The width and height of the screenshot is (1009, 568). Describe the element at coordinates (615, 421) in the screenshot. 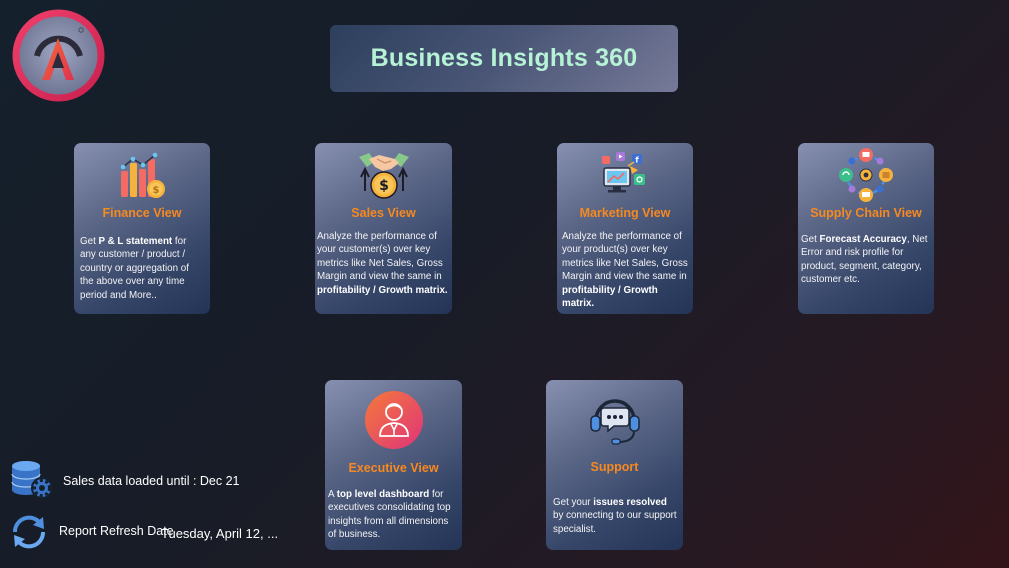

I see `headset-chat-icon` at that location.